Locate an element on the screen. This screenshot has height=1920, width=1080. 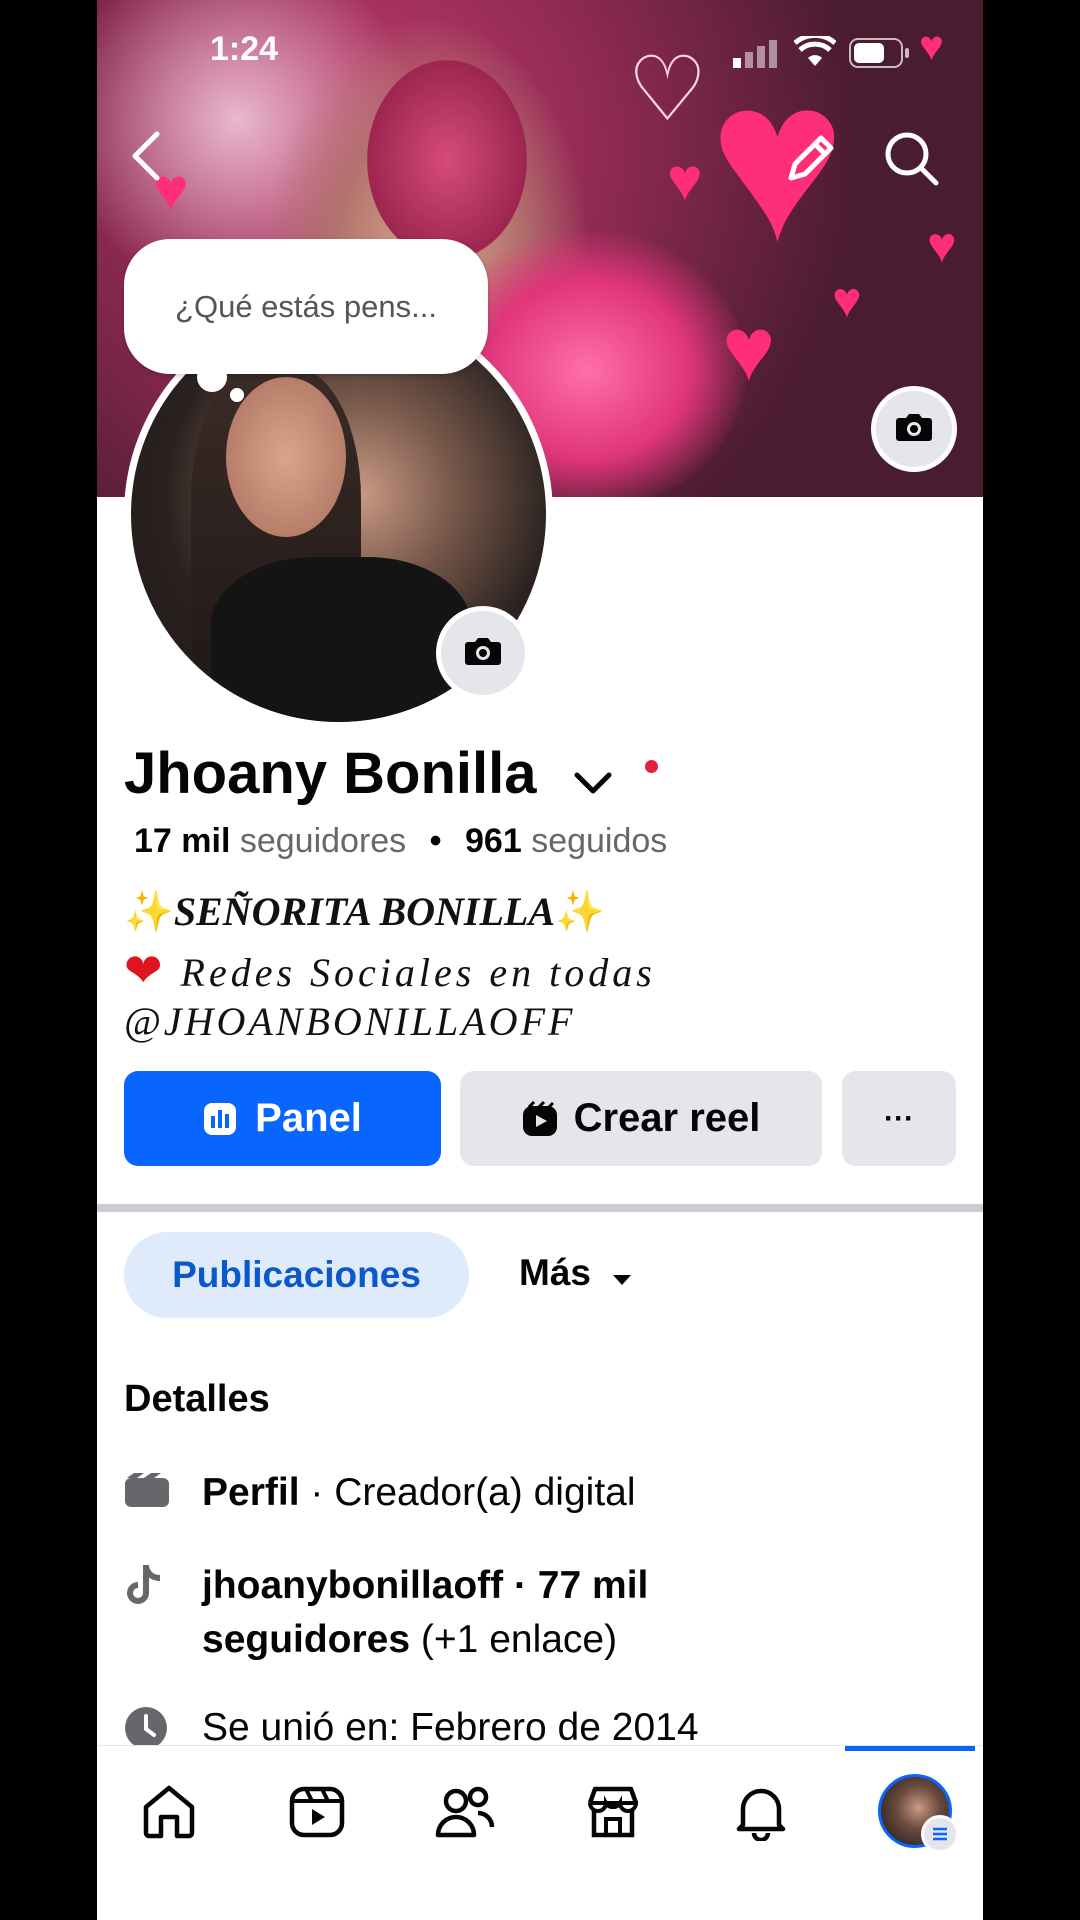
details-heading: Detalles is located at coordinates (197, 1399).